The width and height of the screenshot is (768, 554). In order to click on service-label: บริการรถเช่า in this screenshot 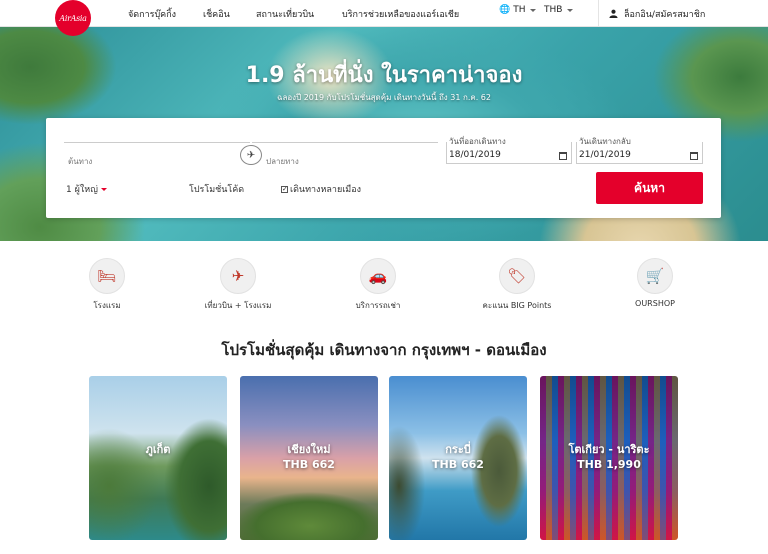, I will do `click(378, 305)`.